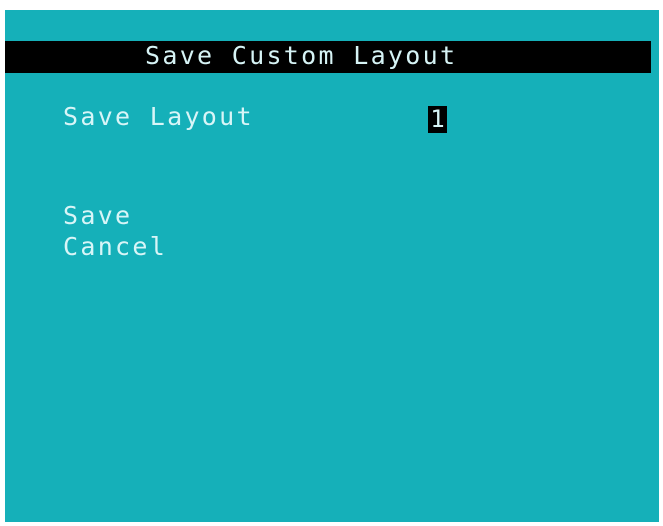 Image resolution: width=663 pixels, height=526 pixels. I want to click on dialog-title: Save Custom Layout, so click(301, 55).